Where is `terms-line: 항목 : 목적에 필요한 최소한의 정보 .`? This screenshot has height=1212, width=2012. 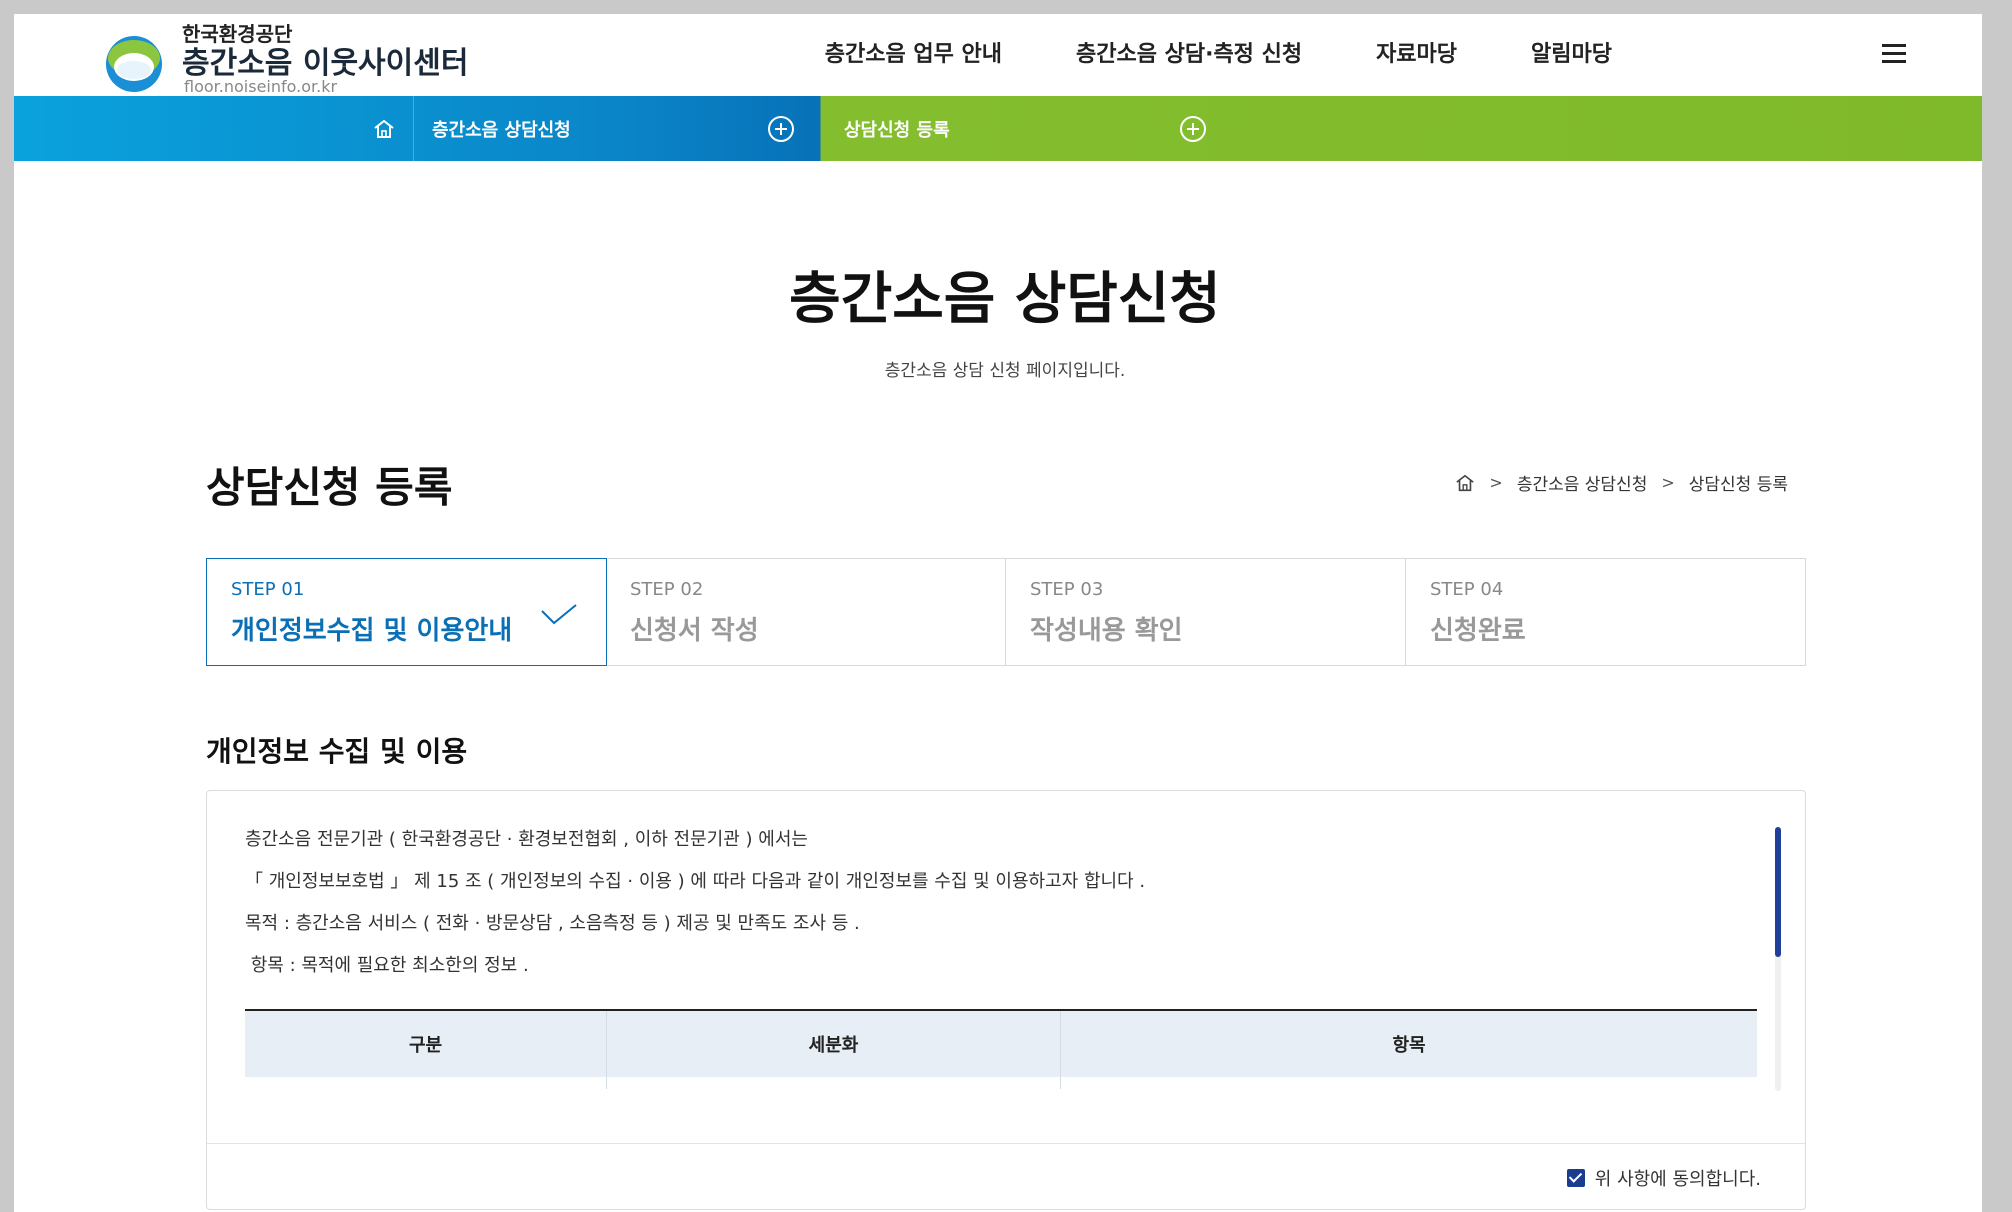
terms-line: 항목 : 목적에 필요한 최소한의 정보 . is located at coordinates (1006, 966).